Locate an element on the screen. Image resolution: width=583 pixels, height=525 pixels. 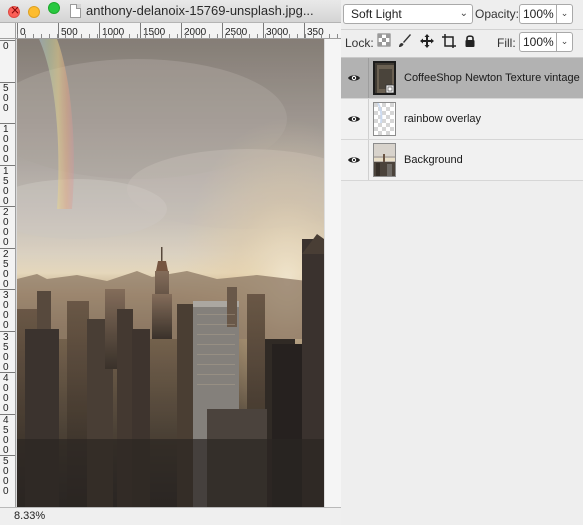
ruler-tick-digit: 4 is located at coordinates (6, 420).